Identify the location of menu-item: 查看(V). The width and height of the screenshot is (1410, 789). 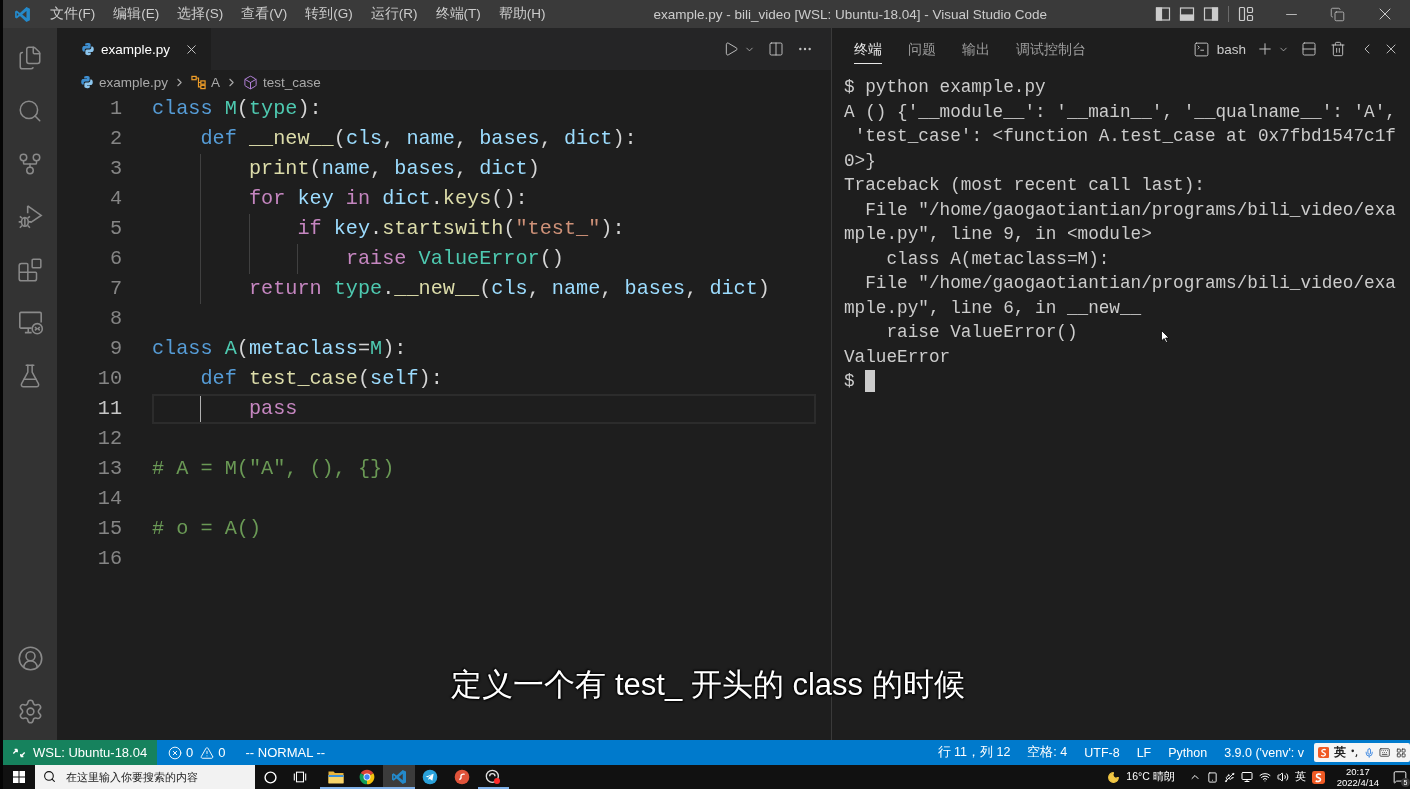
(264, 14).